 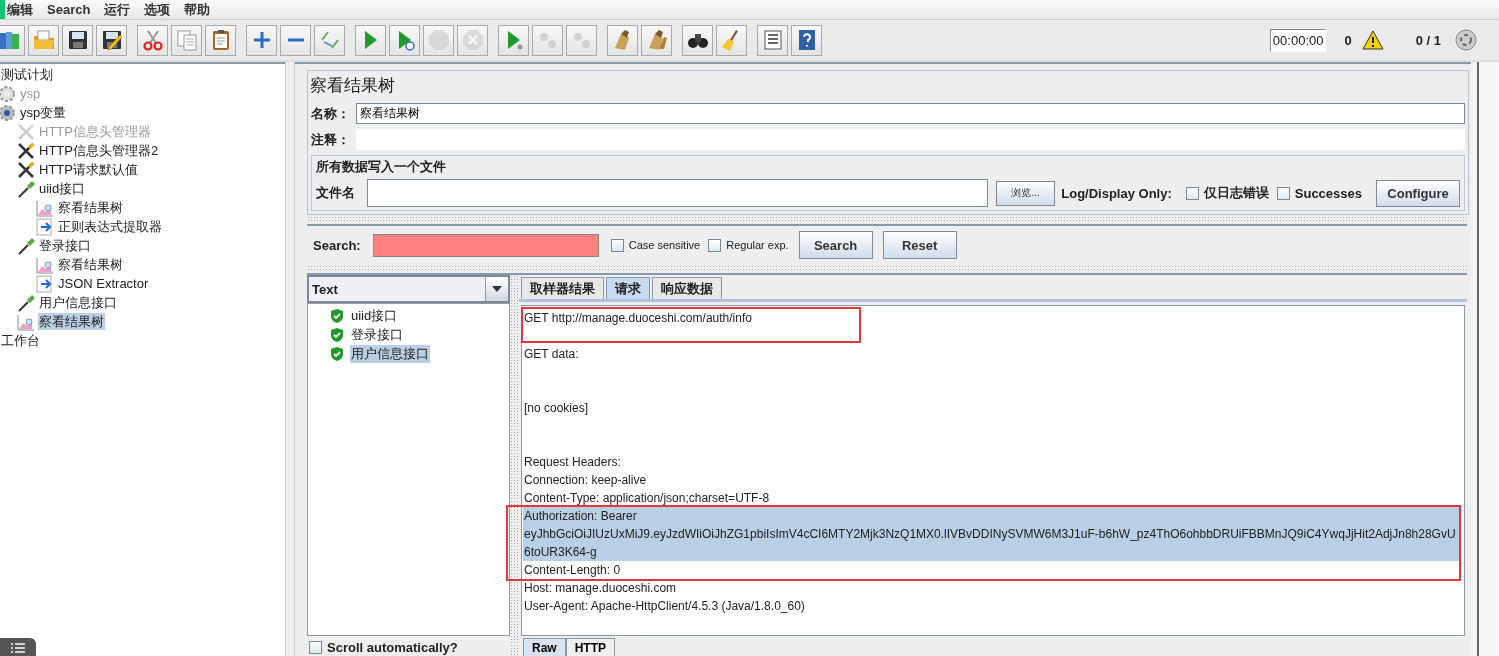 I want to click on result-item: uiid接口, so click(x=374, y=315).